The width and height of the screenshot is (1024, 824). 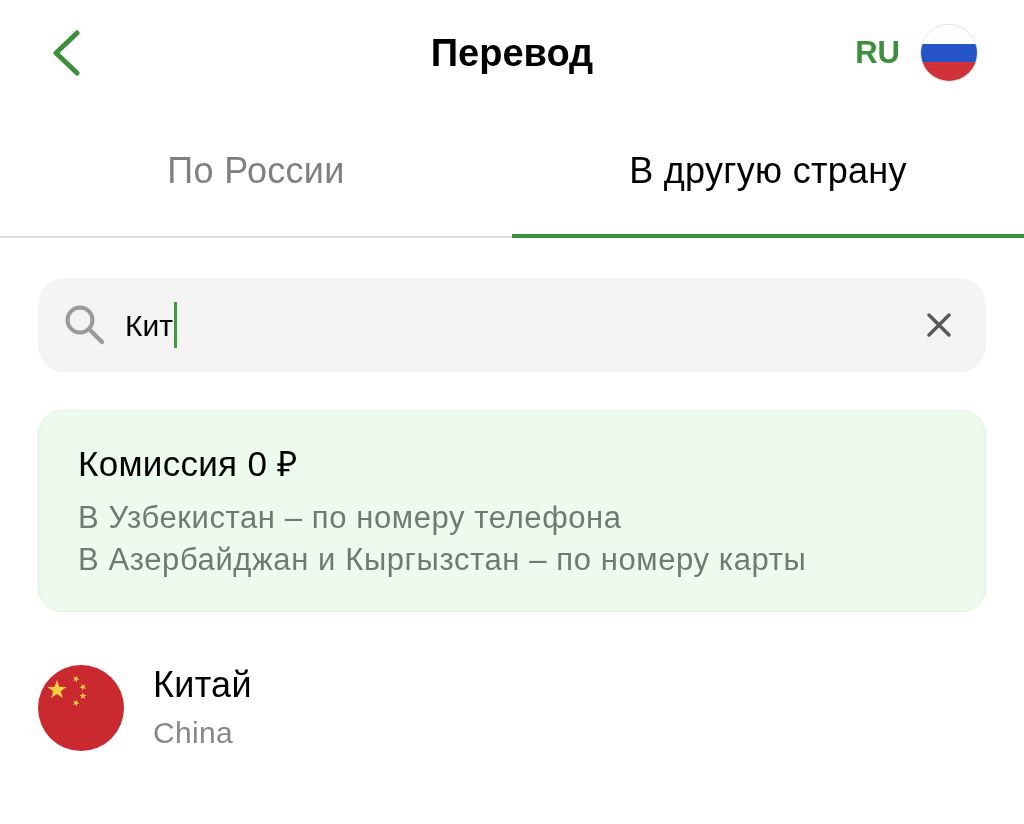 What do you see at coordinates (81, 708) in the screenshot?
I see `chinese-flag-icon` at bounding box center [81, 708].